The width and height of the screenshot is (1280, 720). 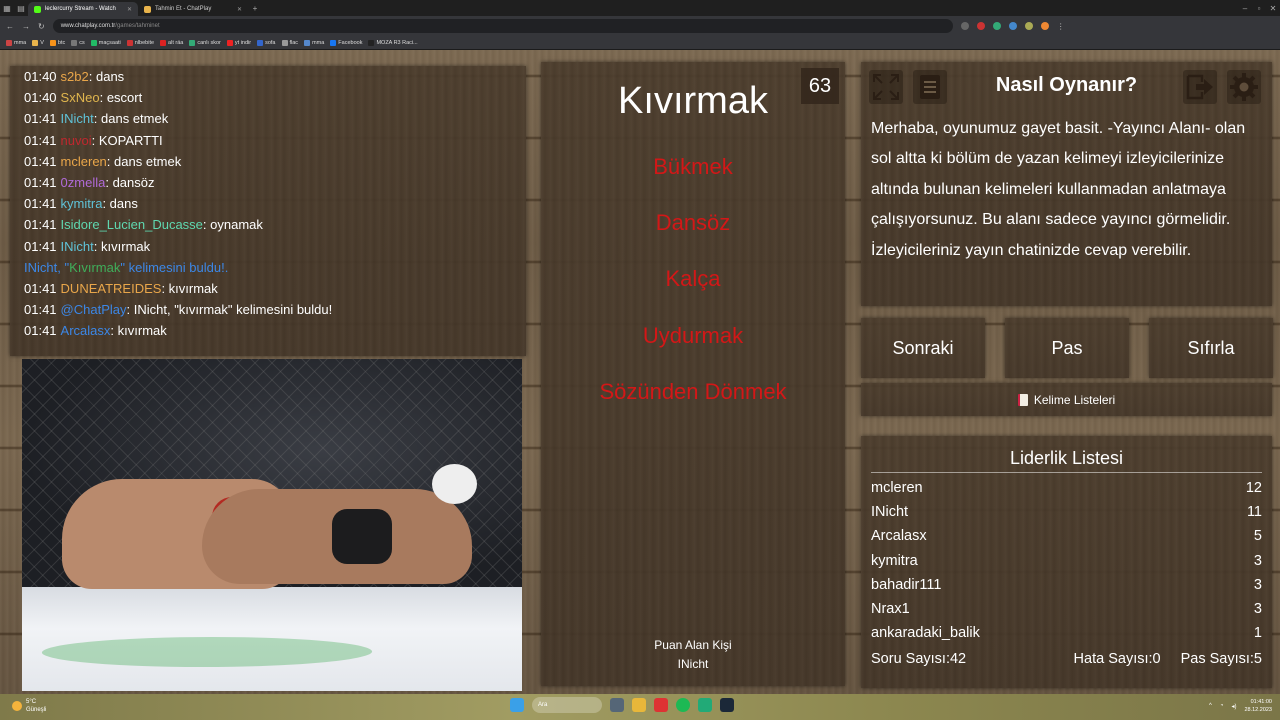 What do you see at coordinates (1233, 706) in the screenshot?
I see `volume-icon: ◂)` at bounding box center [1233, 706].